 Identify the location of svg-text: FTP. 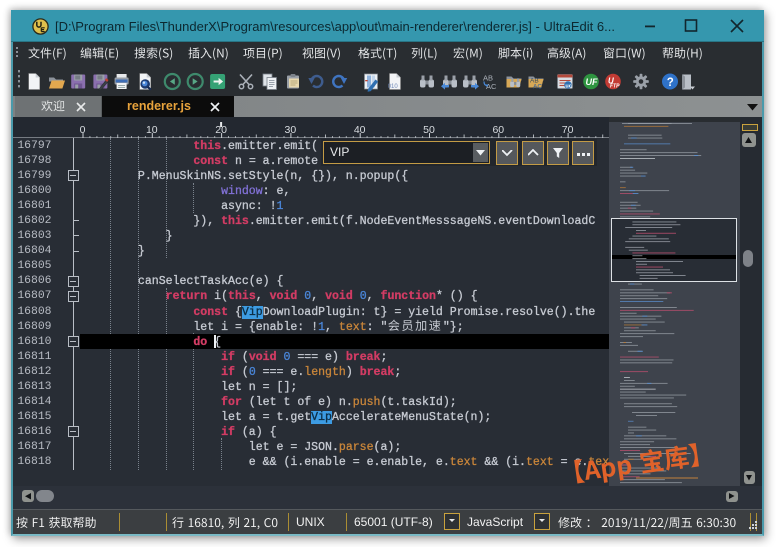
(615, 87).